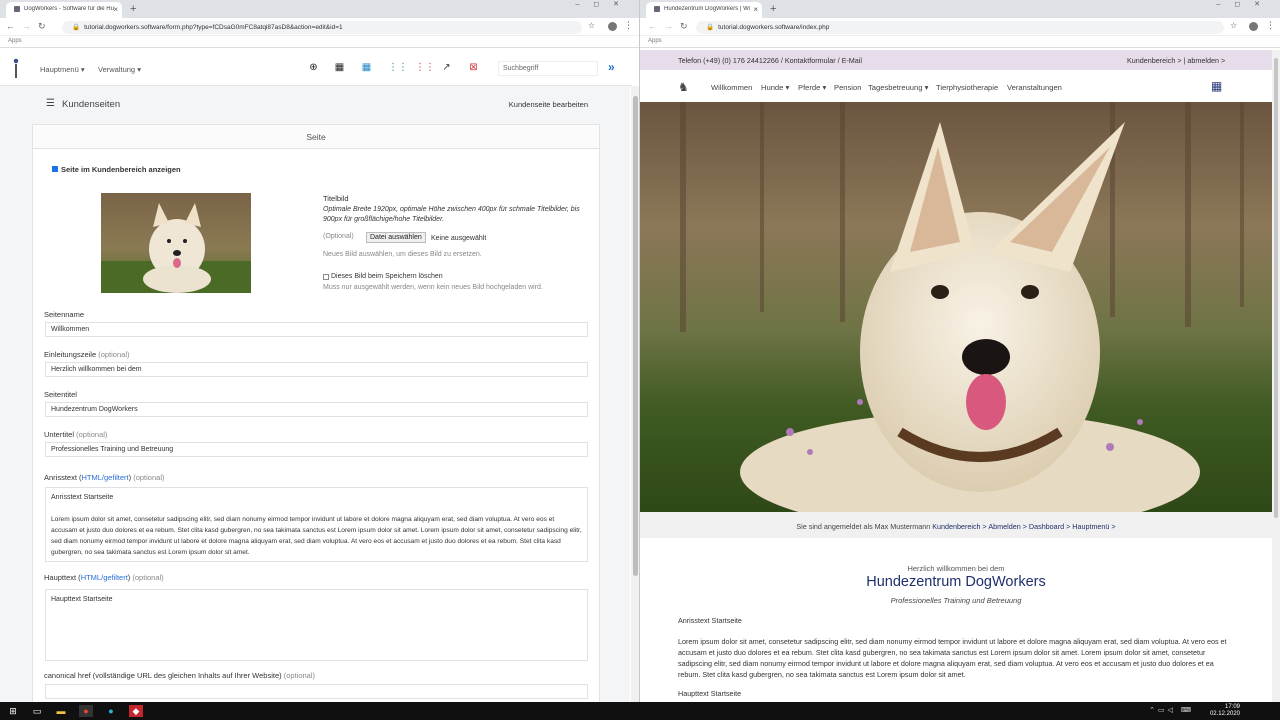 The image size is (1280, 720). I want to click on delete-image-checkbox, so click(326, 277).